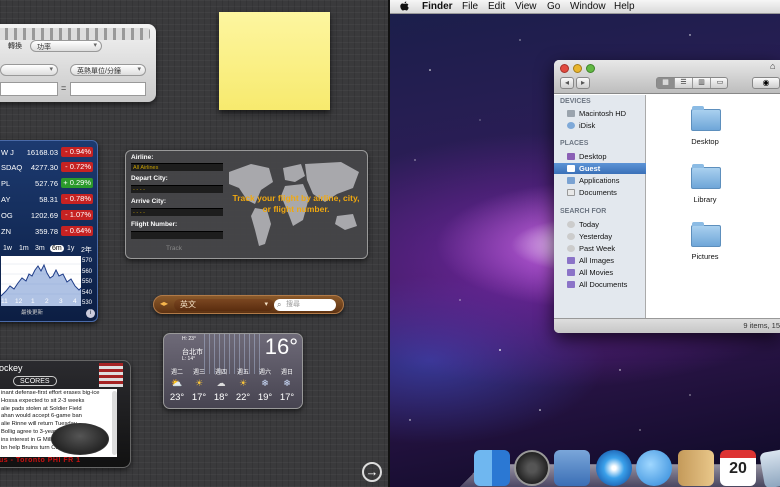  What do you see at coordinates (600, 113) in the screenshot?
I see `sidebar-item-macintosh-hd: Macintosh HD` at bounding box center [600, 113].